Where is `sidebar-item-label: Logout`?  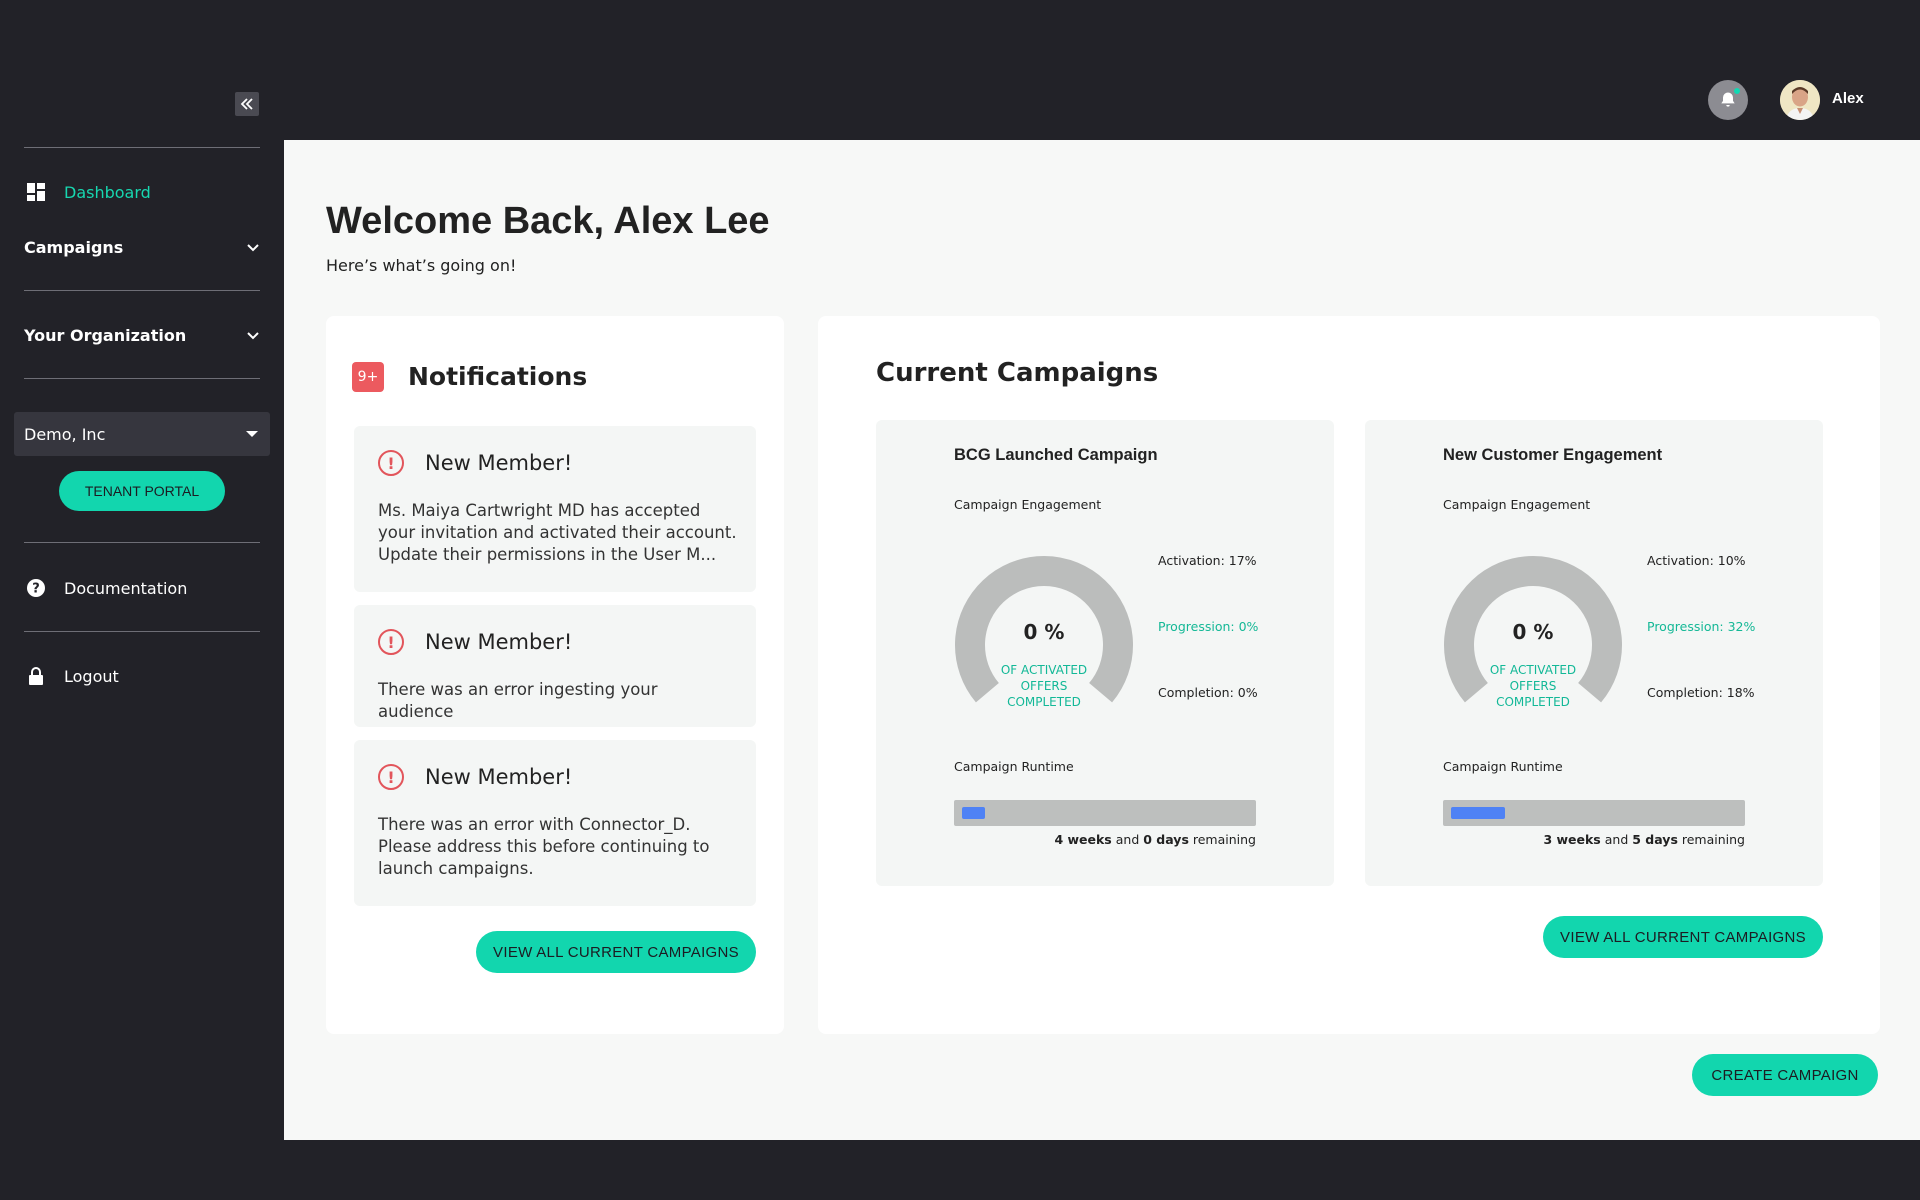 sidebar-item-label: Logout is located at coordinates (91, 676).